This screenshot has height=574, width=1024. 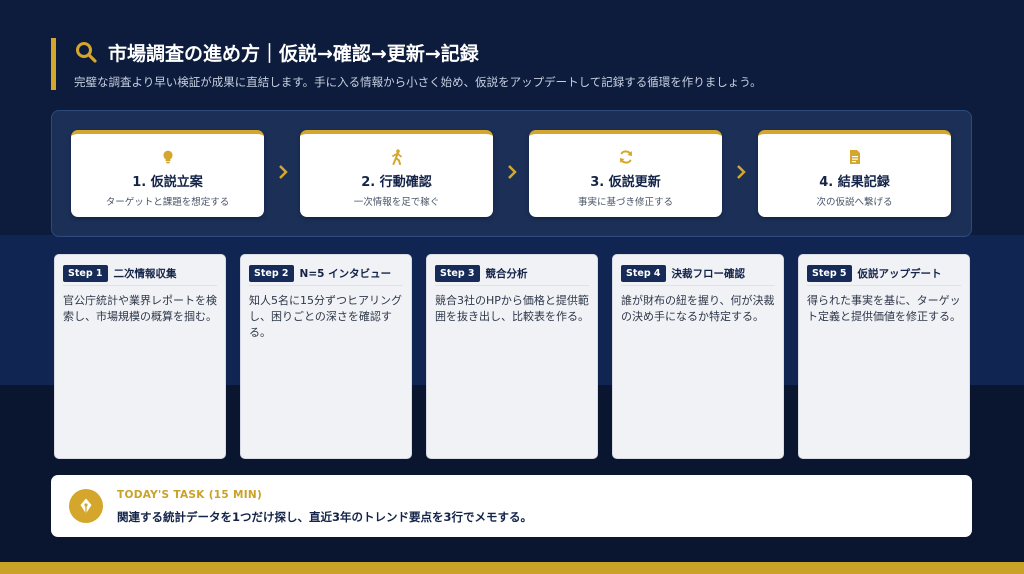 What do you see at coordinates (396, 182) in the screenshot?
I see `process-title: 2. 行動確認` at bounding box center [396, 182].